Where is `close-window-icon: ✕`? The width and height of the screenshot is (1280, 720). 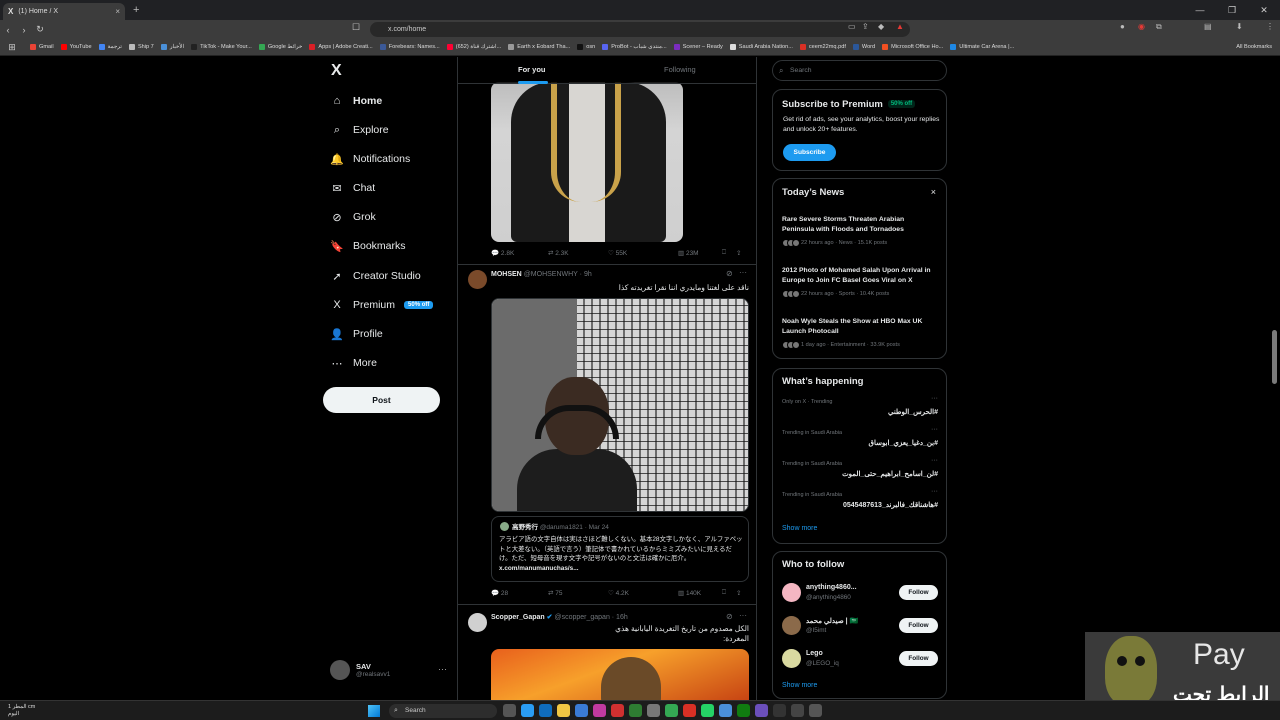 close-window-icon: ✕ is located at coordinates (1264, 10).